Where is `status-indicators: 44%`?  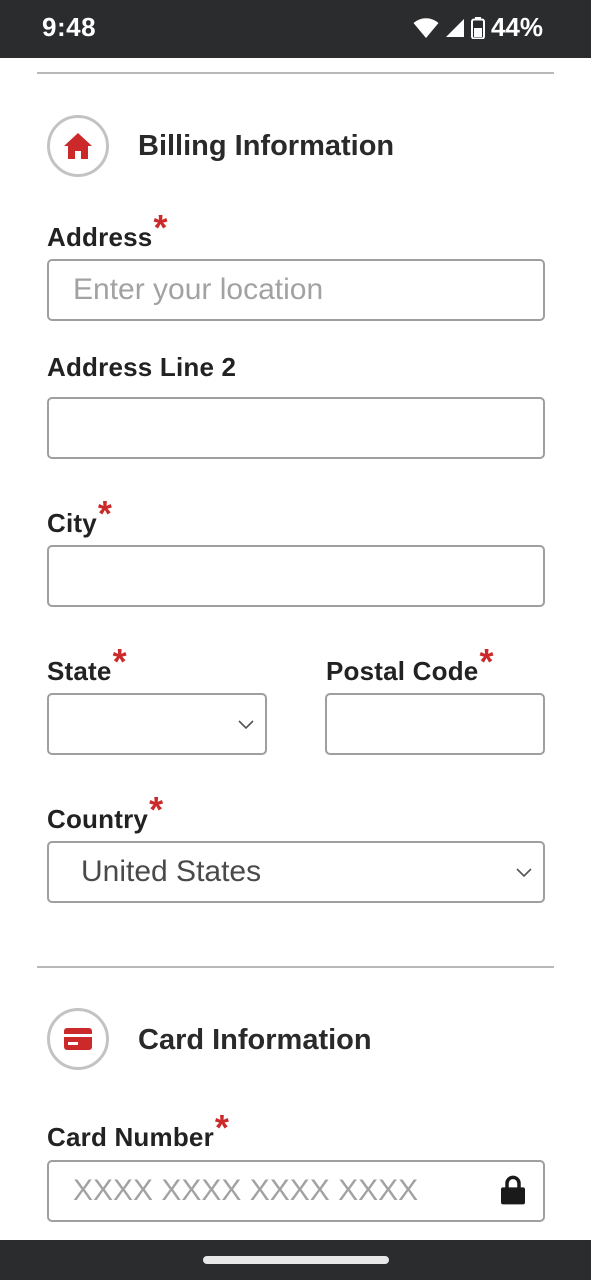
status-indicators: 44% is located at coordinates (478, 27).